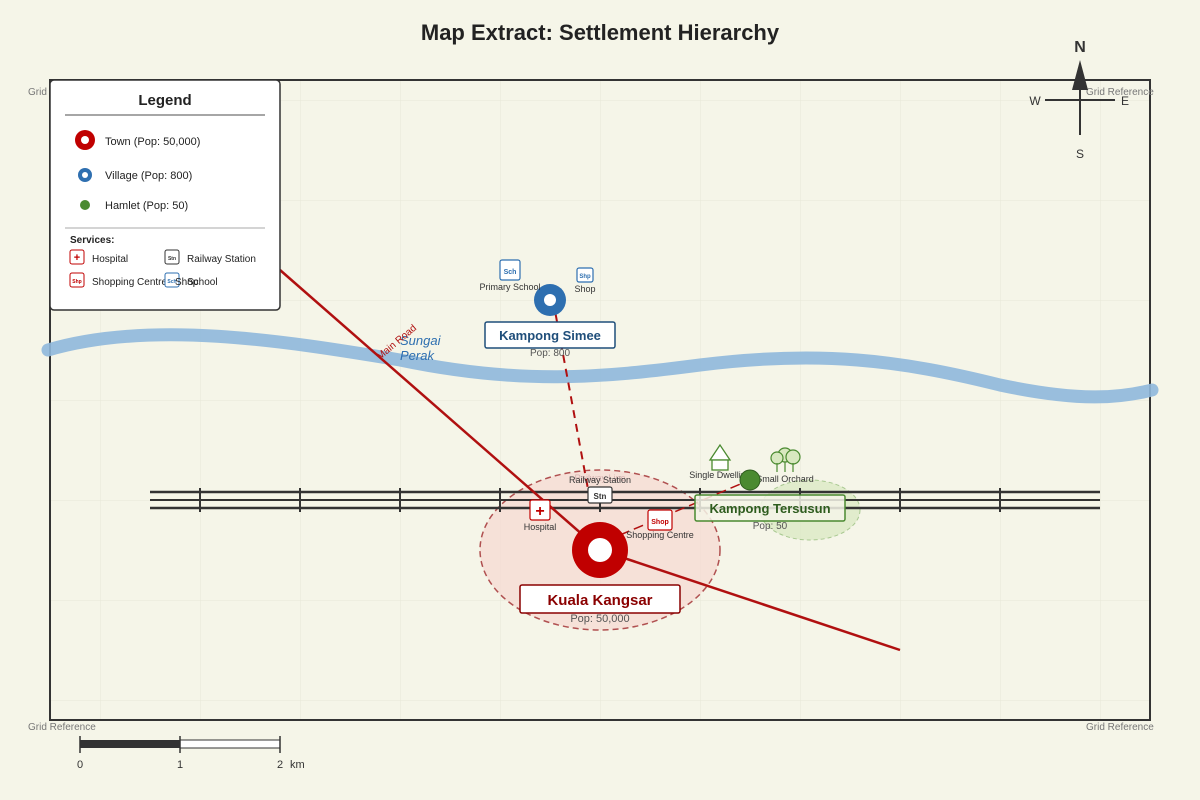 The image size is (1200, 800). What do you see at coordinates (221, 259) in the screenshot?
I see `legend-railway-station-label: Railway Station` at bounding box center [221, 259].